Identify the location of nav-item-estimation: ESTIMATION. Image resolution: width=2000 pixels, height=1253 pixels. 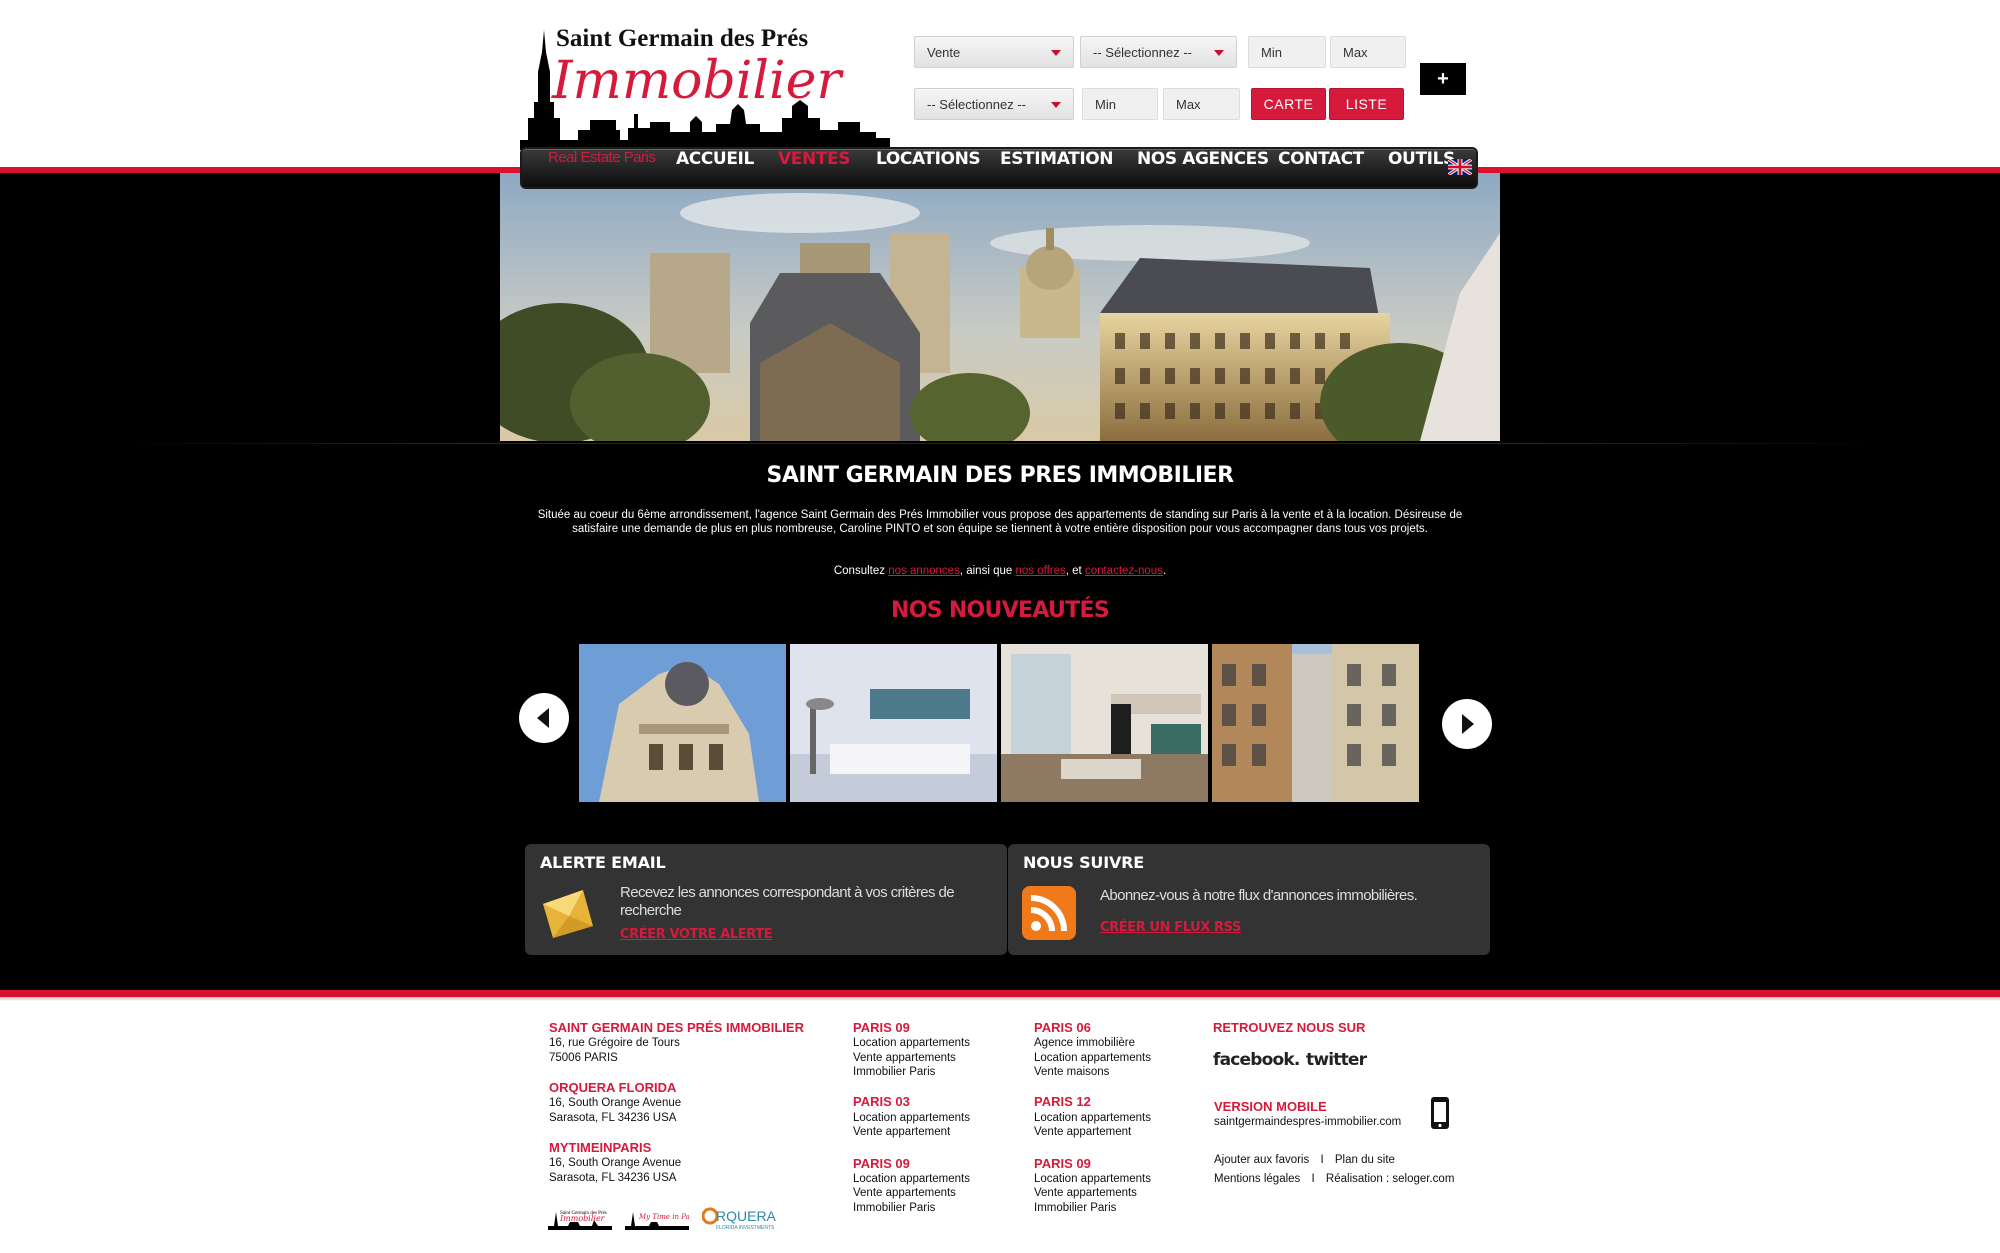
(1057, 168).